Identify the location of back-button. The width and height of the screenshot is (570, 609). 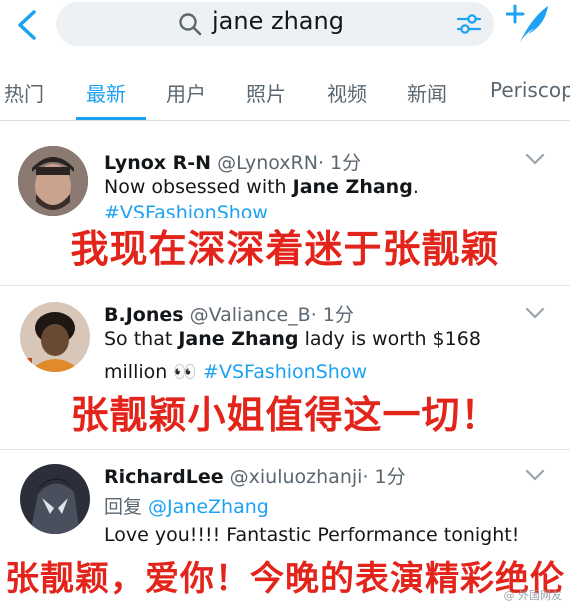
(27, 25).